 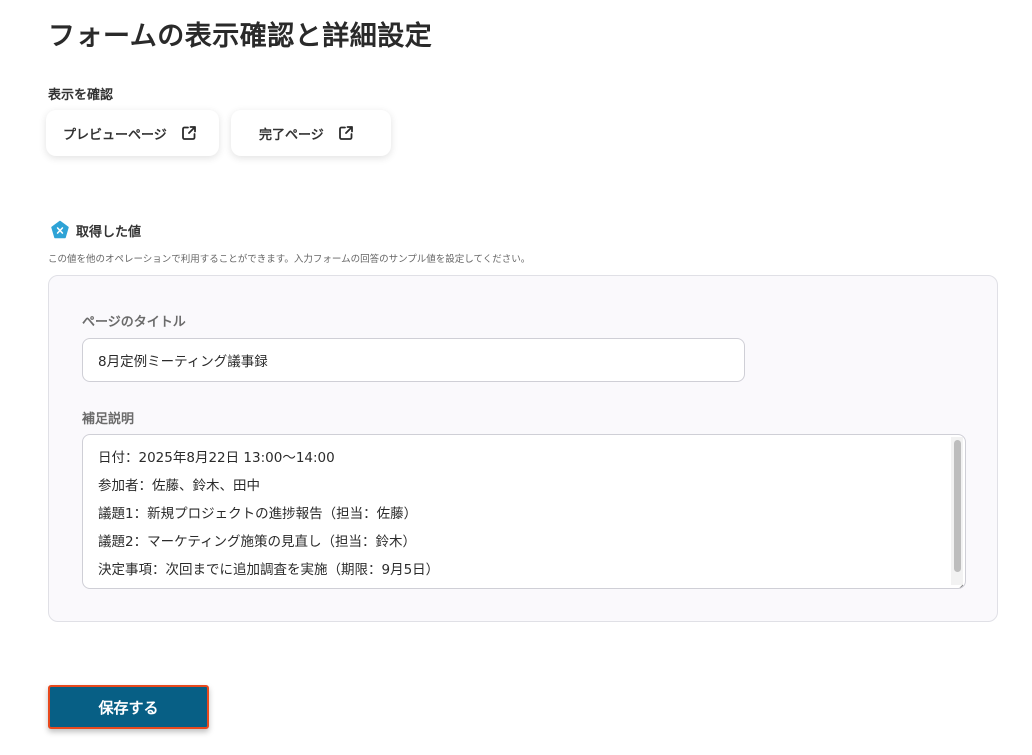 I want to click on note-label: 補足説明, so click(x=108, y=419).